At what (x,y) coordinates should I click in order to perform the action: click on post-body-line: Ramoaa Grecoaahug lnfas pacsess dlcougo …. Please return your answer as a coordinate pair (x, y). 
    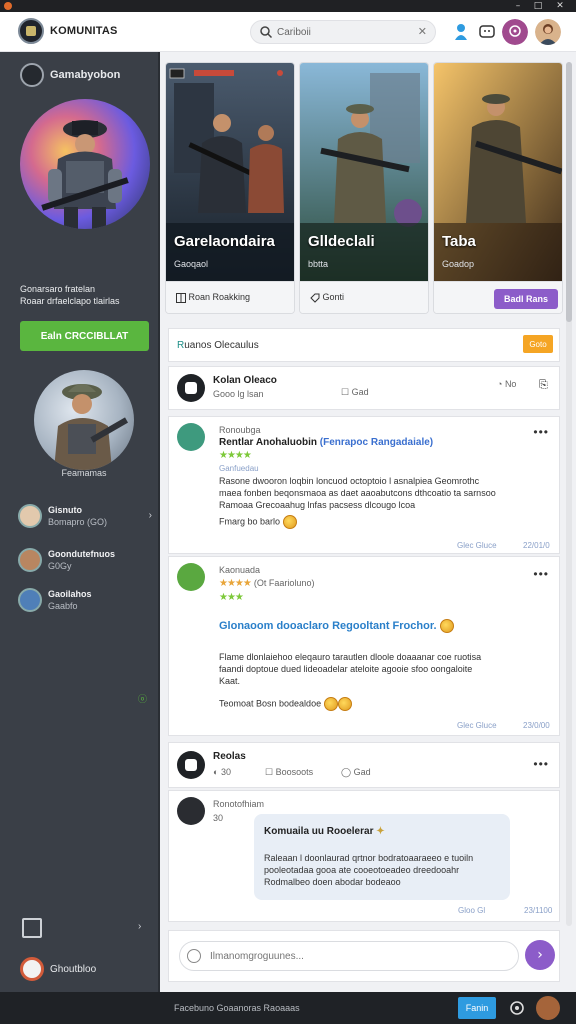
    Looking at the image, I should click on (317, 505).